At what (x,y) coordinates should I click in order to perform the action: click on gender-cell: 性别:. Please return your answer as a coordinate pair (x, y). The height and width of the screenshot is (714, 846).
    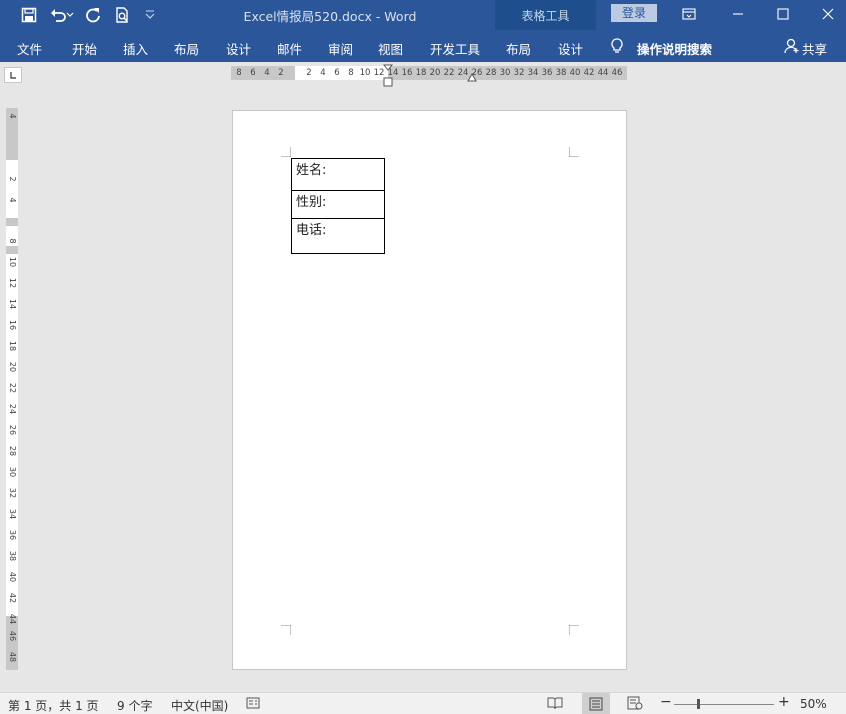
    Looking at the image, I should click on (338, 204).